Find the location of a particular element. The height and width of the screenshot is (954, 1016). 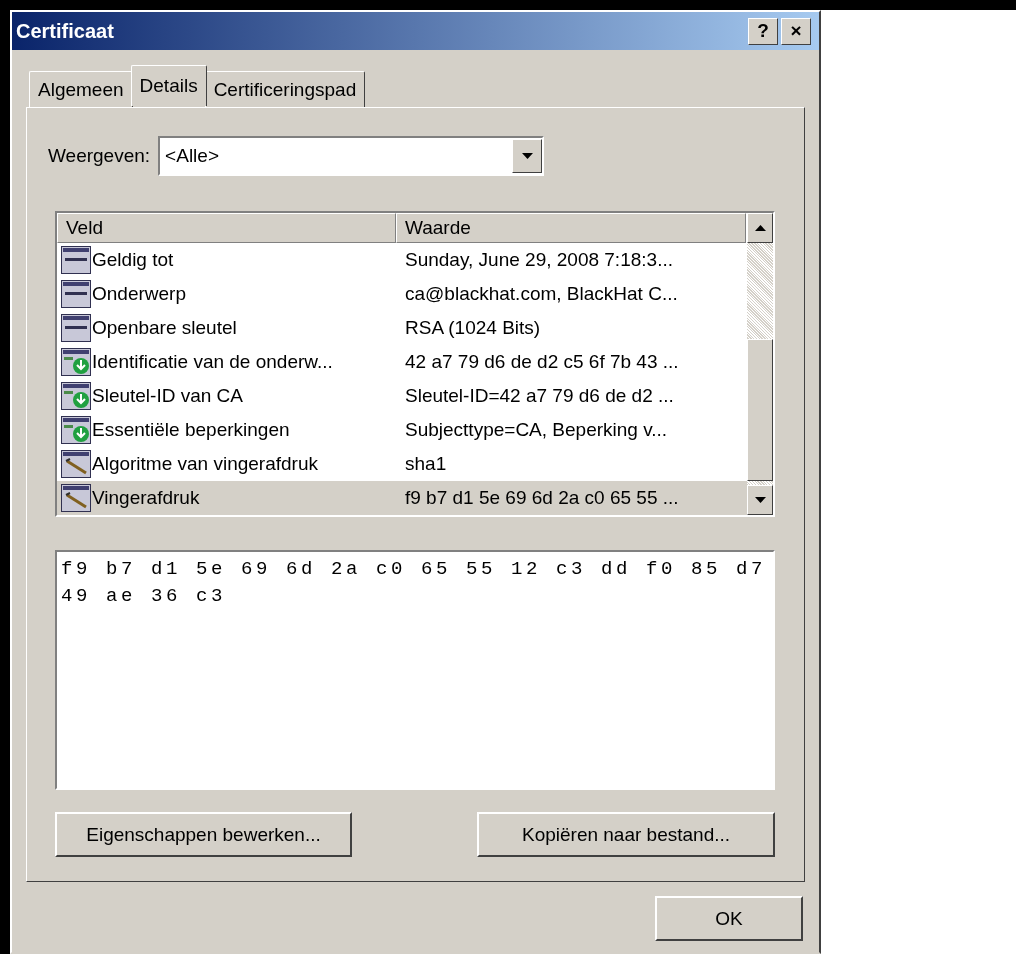

scroll-up-icon is located at coordinates (760, 228).